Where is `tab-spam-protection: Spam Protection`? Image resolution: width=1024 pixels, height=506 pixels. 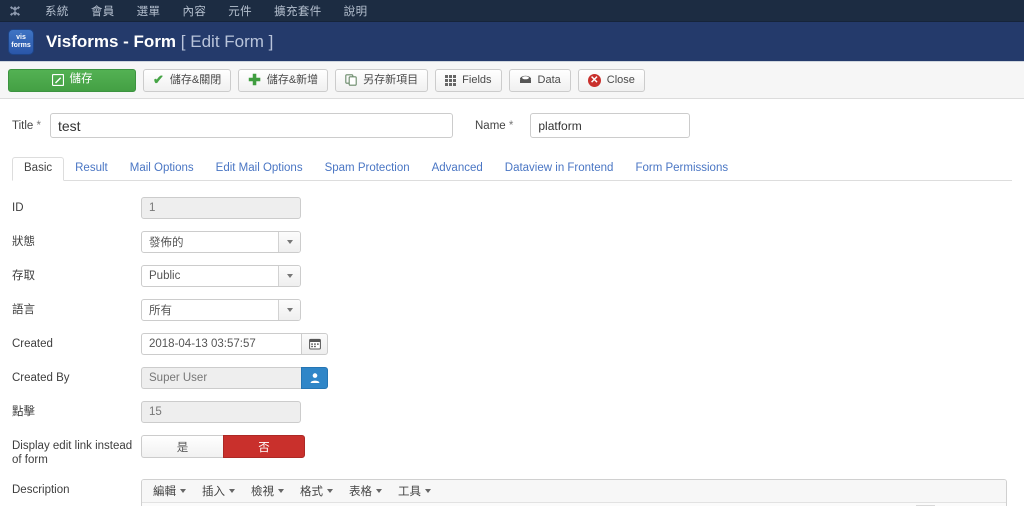 tab-spam-protection: Spam Protection is located at coordinates (367, 169).